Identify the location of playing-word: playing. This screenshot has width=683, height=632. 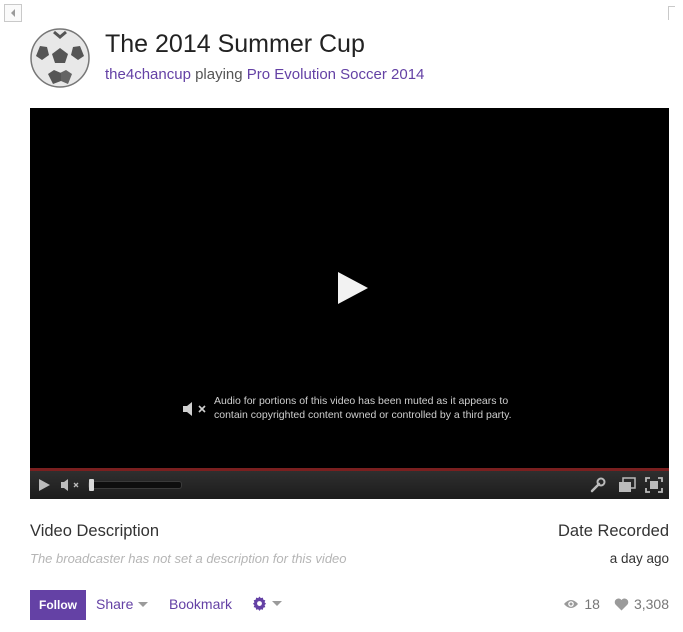
(219, 74).